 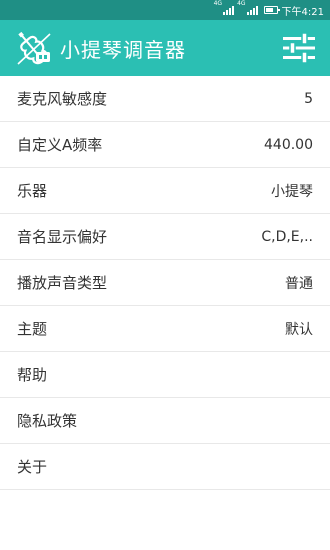 I want to click on battery-icon, so click(x=271, y=10).